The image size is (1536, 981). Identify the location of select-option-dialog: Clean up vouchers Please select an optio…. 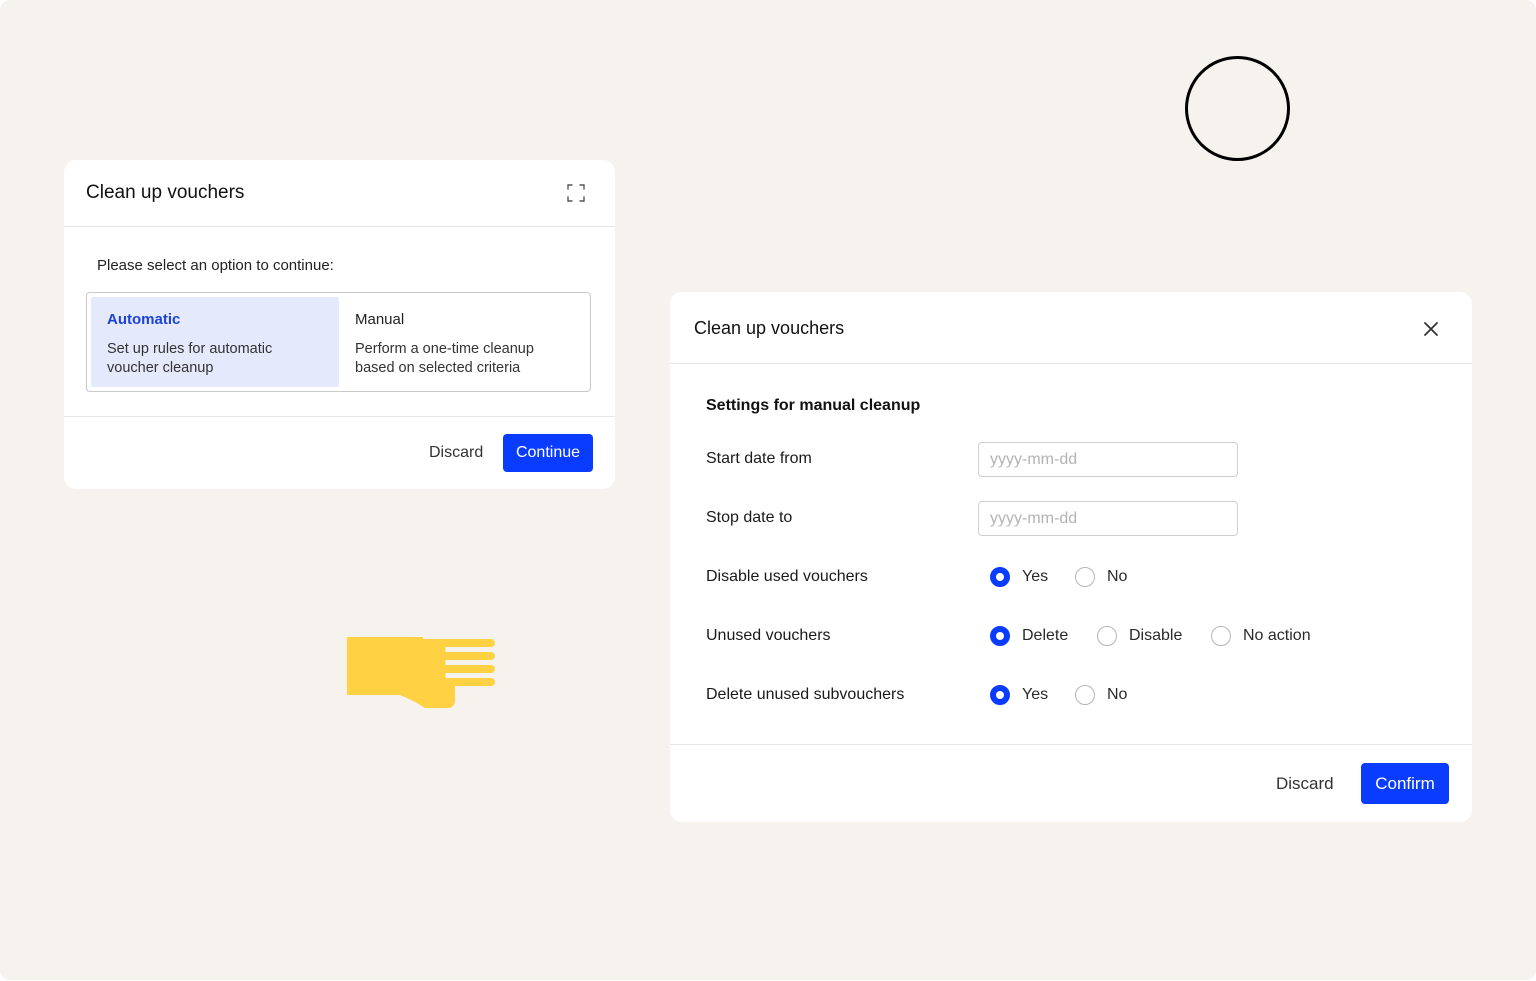
(339, 324).